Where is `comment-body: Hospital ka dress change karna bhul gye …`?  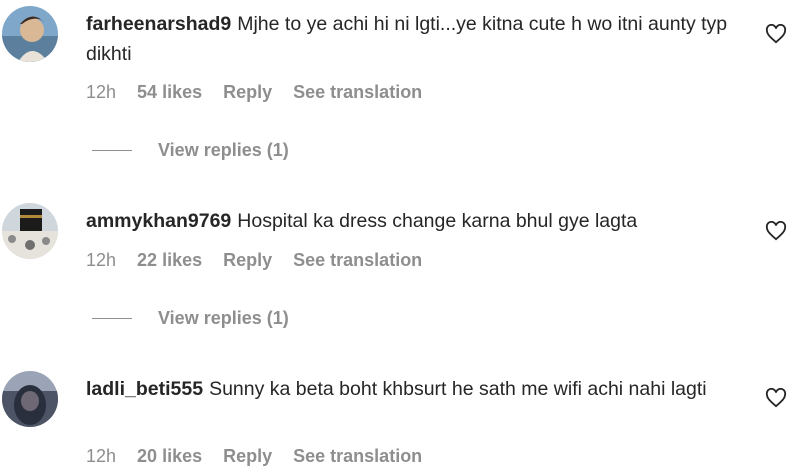 comment-body: Hospital ka dress change karna bhul gye … is located at coordinates (437, 221).